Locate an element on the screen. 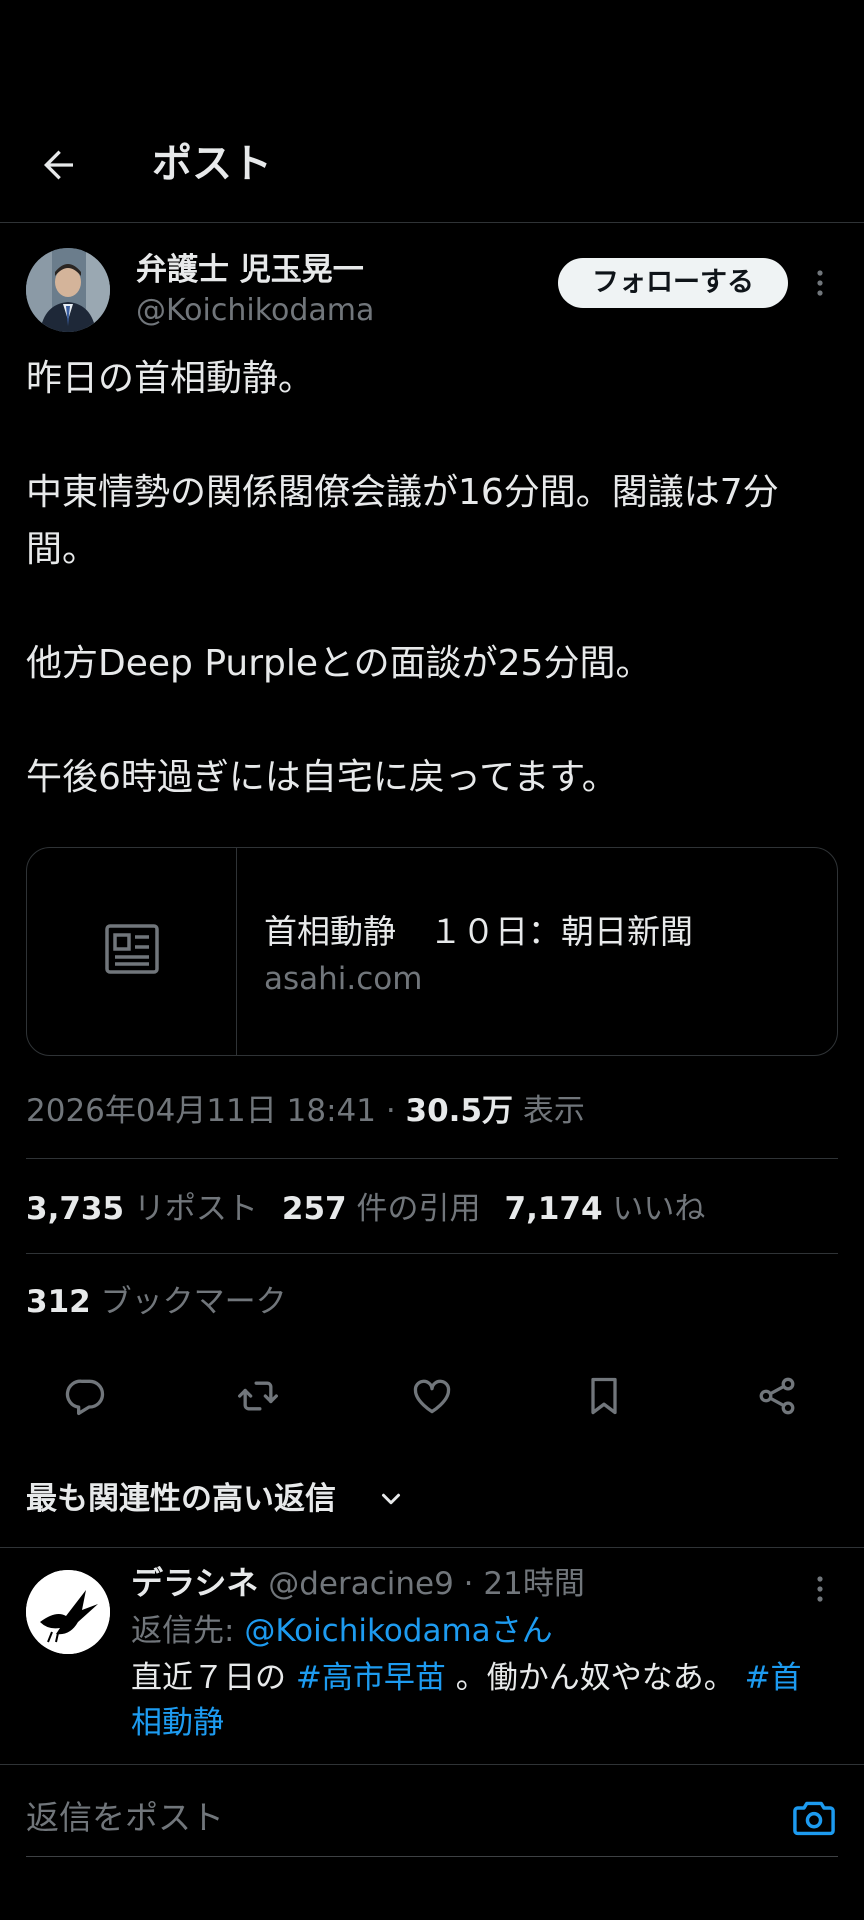 The width and height of the screenshot is (864, 1920). reply-to-line: 返信先: @Koichikodamaさん is located at coordinates (342, 1631).